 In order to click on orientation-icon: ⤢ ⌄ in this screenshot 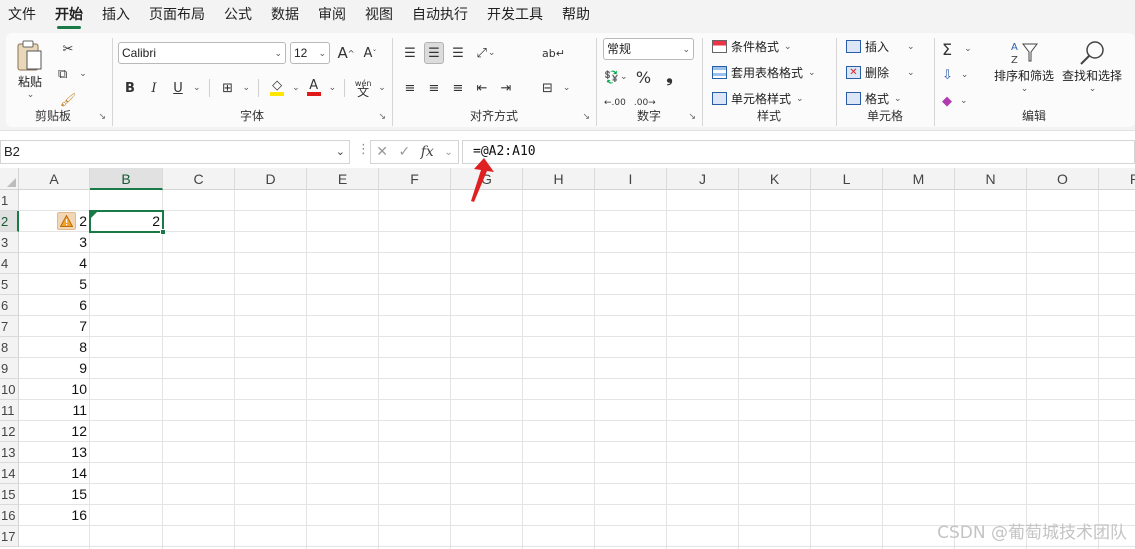, I will do `click(486, 53)`.